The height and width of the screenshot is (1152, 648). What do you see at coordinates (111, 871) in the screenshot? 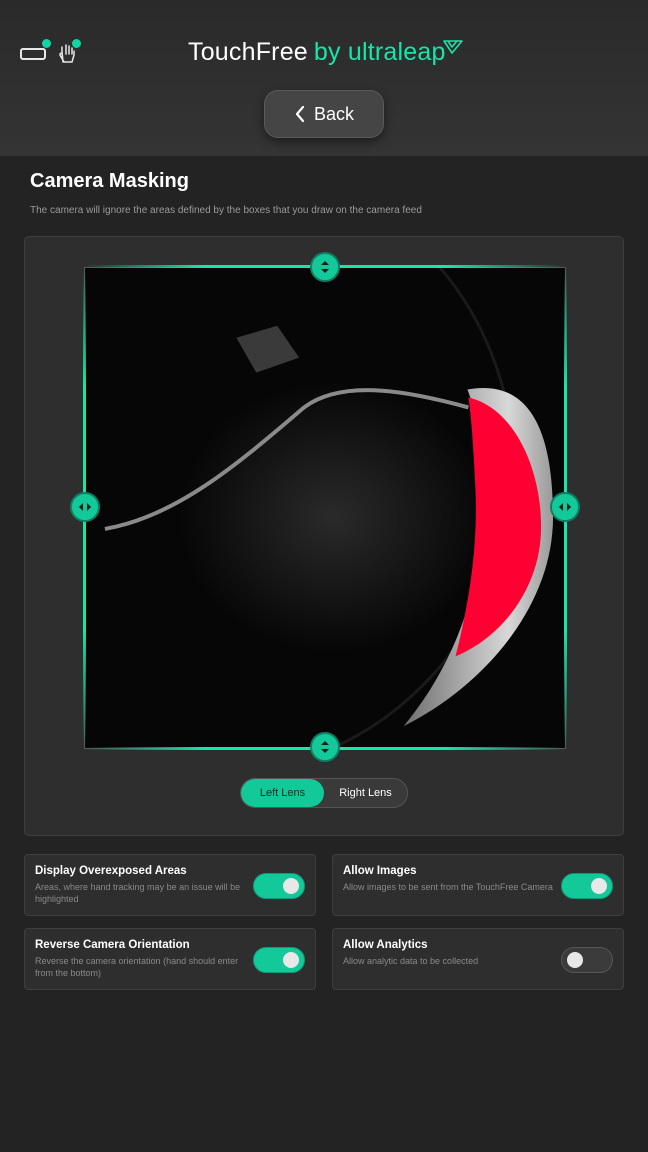
I see `setting-title: Display Overexposed Areas` at bounding box center [111, 871].